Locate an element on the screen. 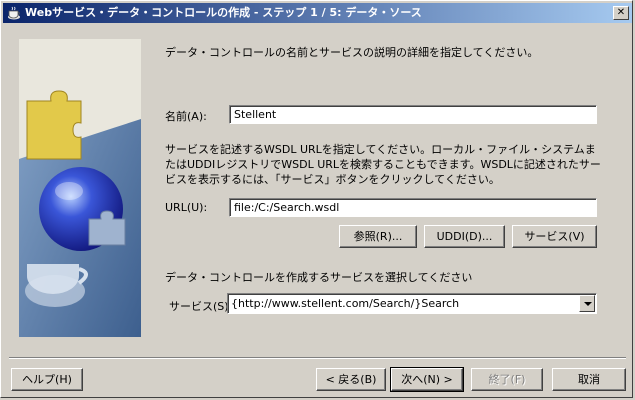 The height and width of the screenshot is (400, 635). select-service-prompt: データ・コントロールを作成するサービスを選択してください is located at coordinates (319, 277).